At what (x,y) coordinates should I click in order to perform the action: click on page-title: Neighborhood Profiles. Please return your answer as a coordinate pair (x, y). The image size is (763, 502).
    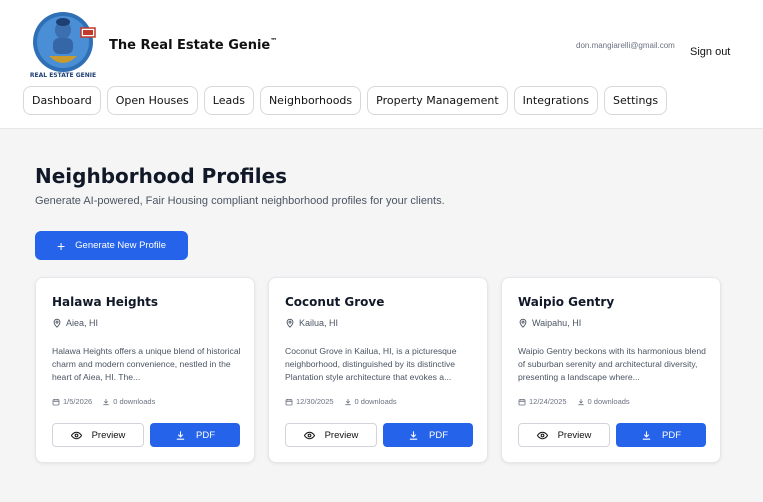
    Looking at the image, I should click on (161, 176).